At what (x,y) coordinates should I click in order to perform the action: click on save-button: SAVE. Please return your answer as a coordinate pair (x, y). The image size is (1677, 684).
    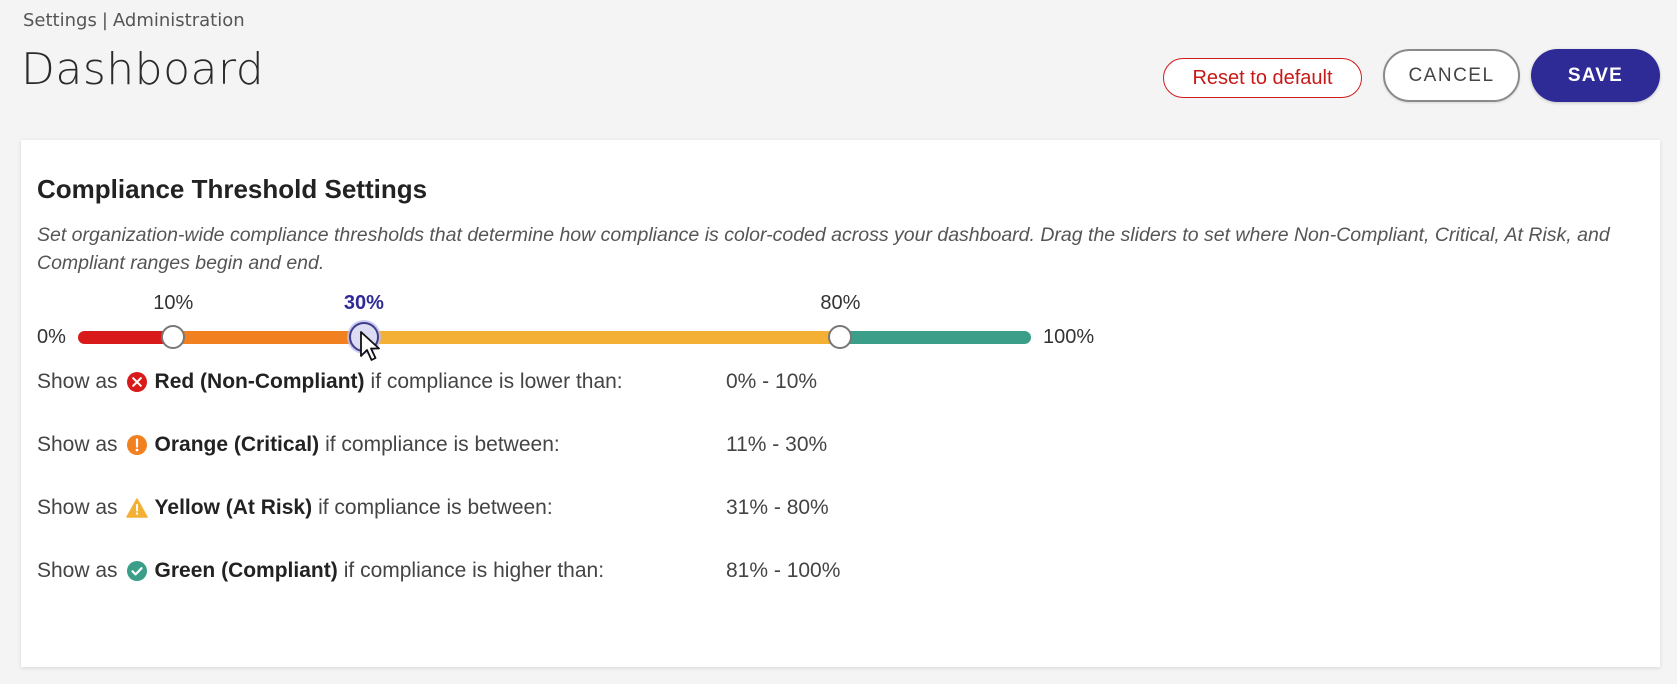
    Looking at the image, I should click on (1595, 75).